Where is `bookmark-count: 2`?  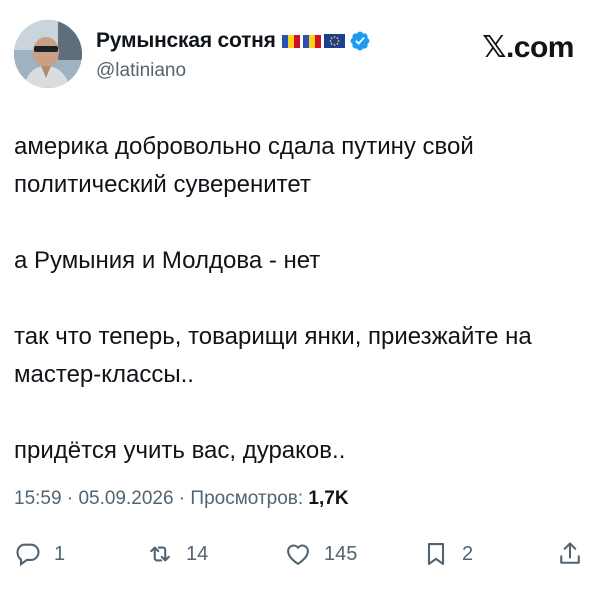 bookmark-count: 2 is located at coordinates (468, 553).